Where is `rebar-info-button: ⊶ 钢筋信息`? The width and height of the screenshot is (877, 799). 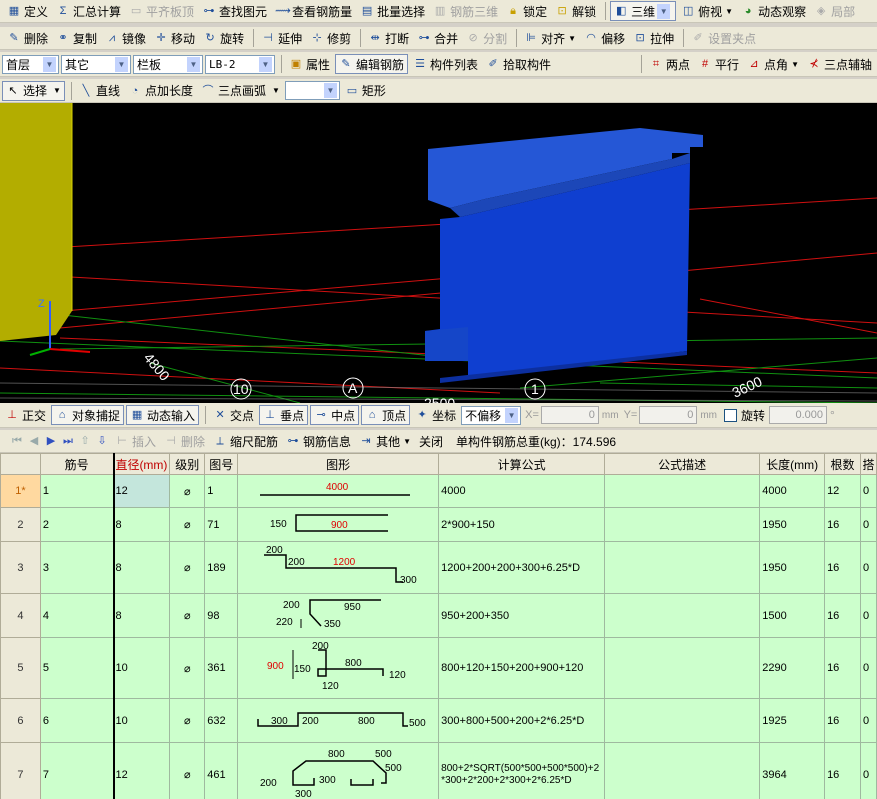
rebar-info-button: ⊶ 钢筋信息 is located at coordinates (318, 441).